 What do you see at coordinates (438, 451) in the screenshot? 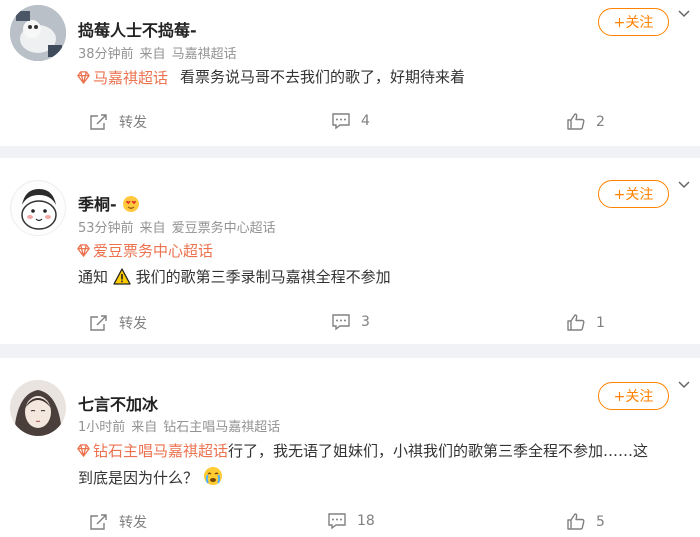
I see `comment-text-body: 行了，我无语了姐妹们，小祺我们的歌第三季全程不参加……这` at bounding box center [438, 451].